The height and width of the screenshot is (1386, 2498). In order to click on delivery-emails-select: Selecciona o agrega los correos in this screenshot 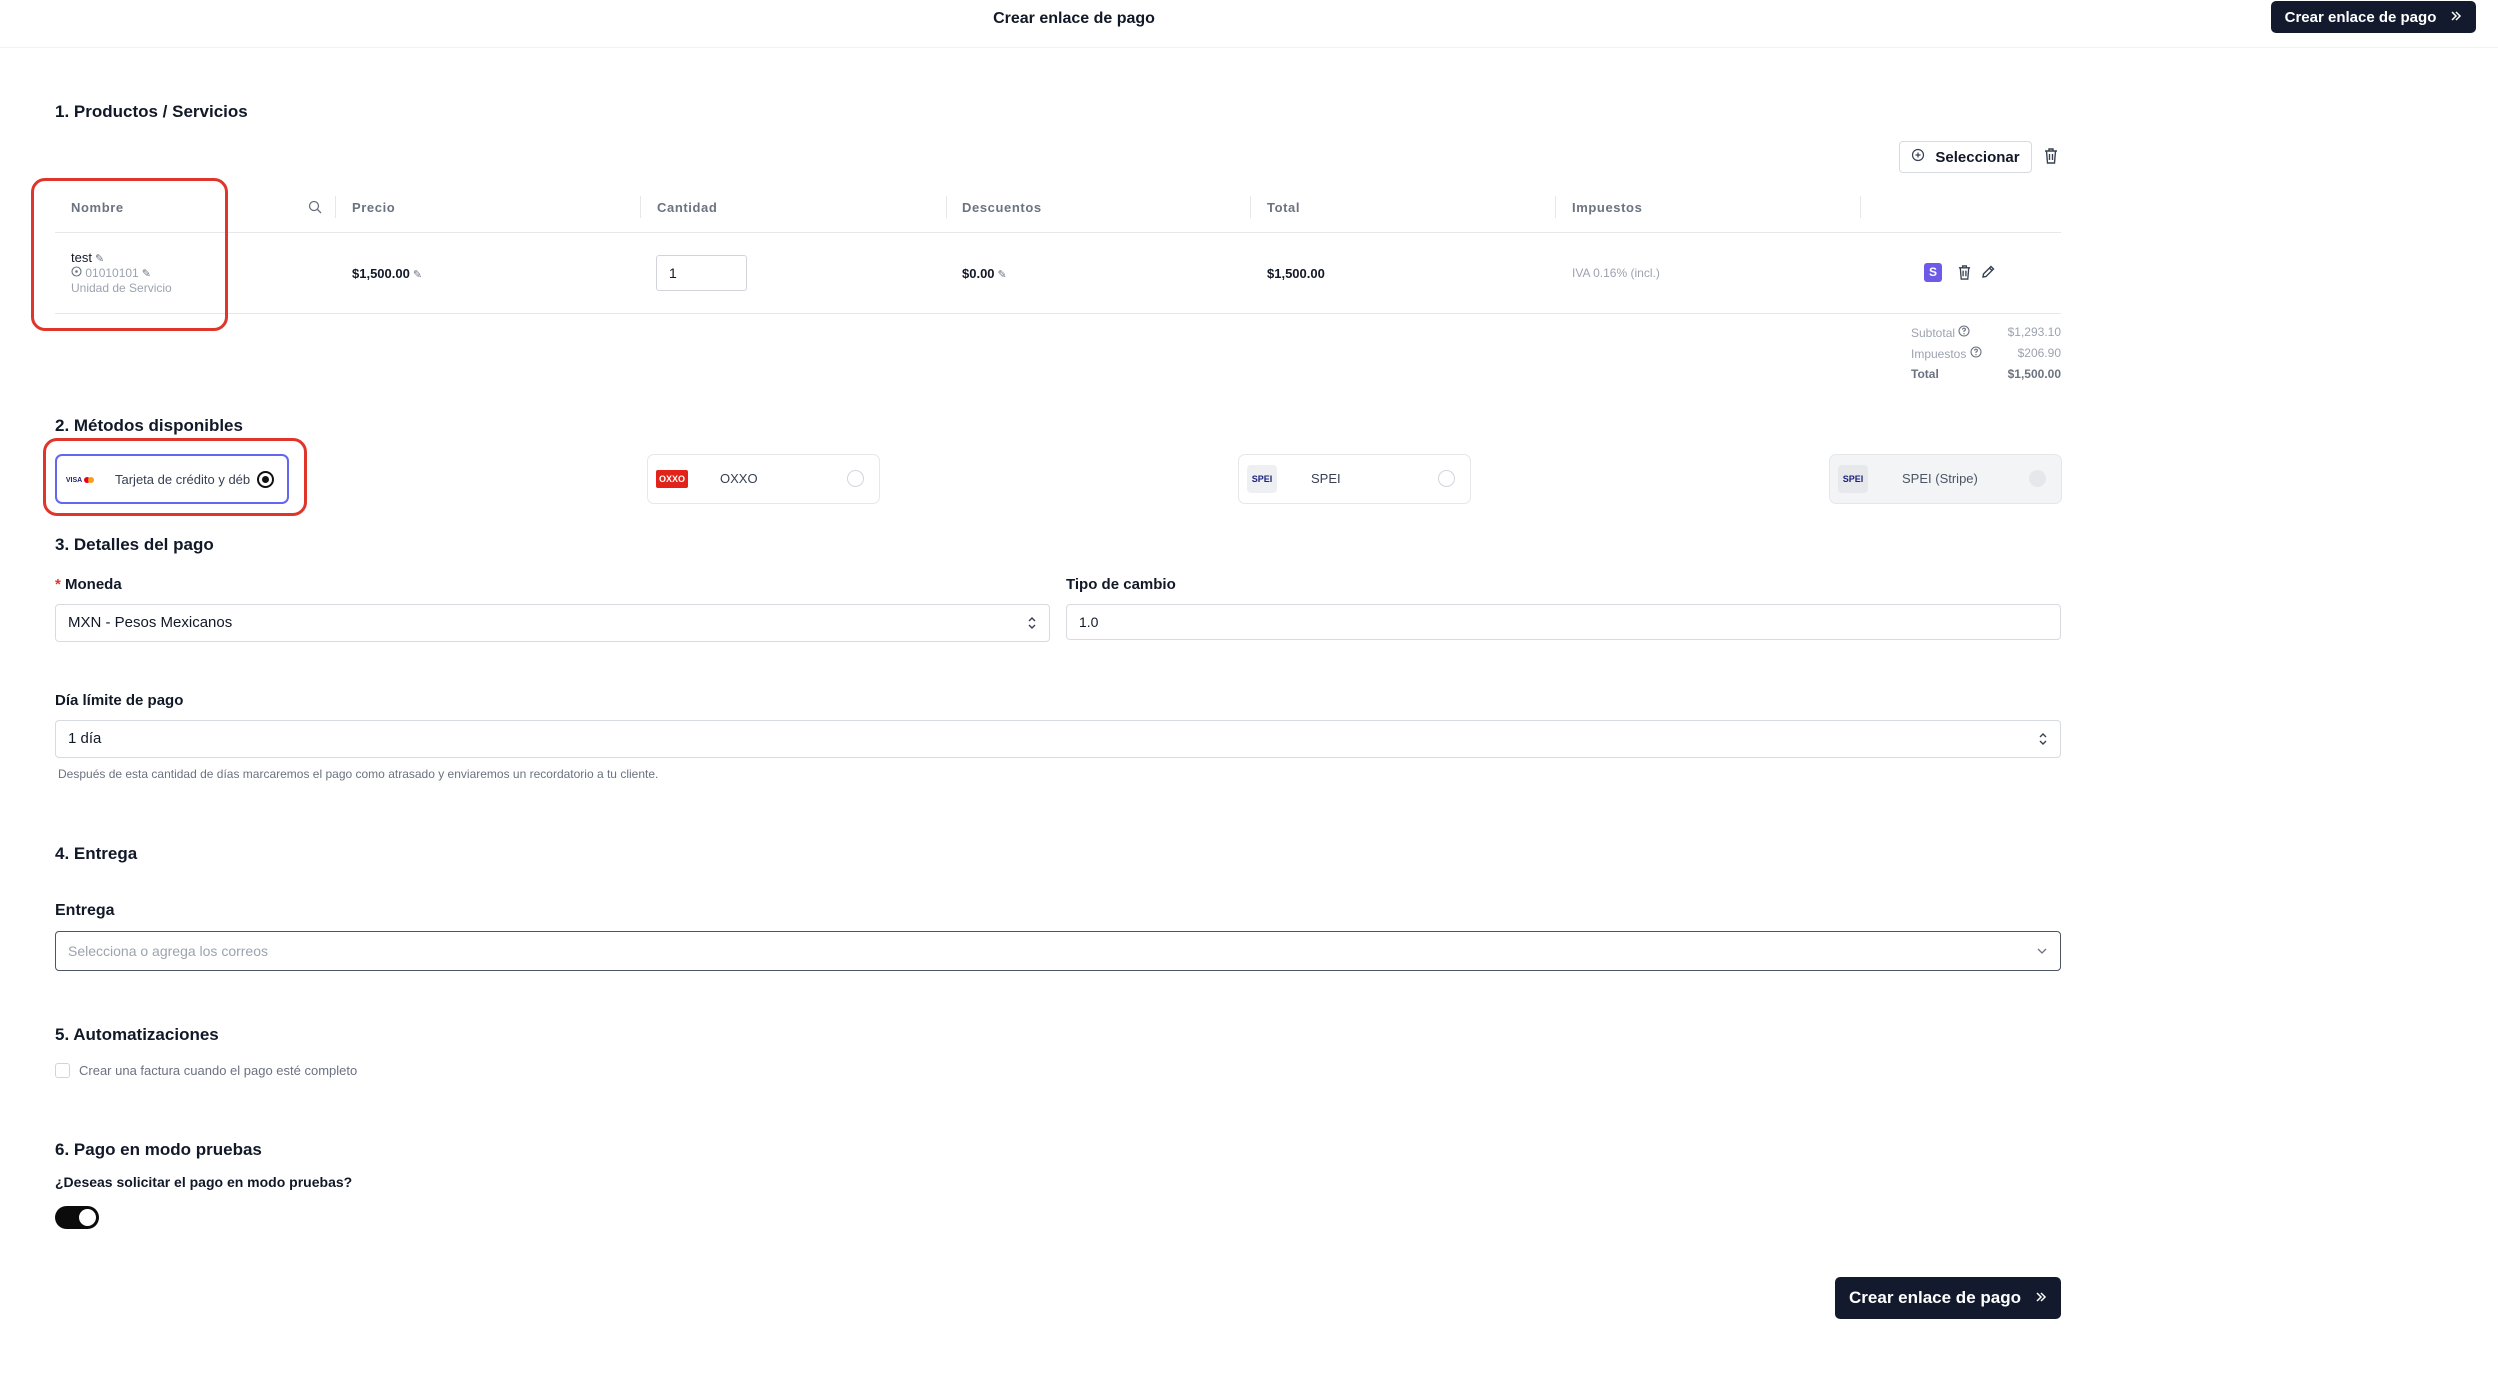, I will do `click(1058, 951)`.